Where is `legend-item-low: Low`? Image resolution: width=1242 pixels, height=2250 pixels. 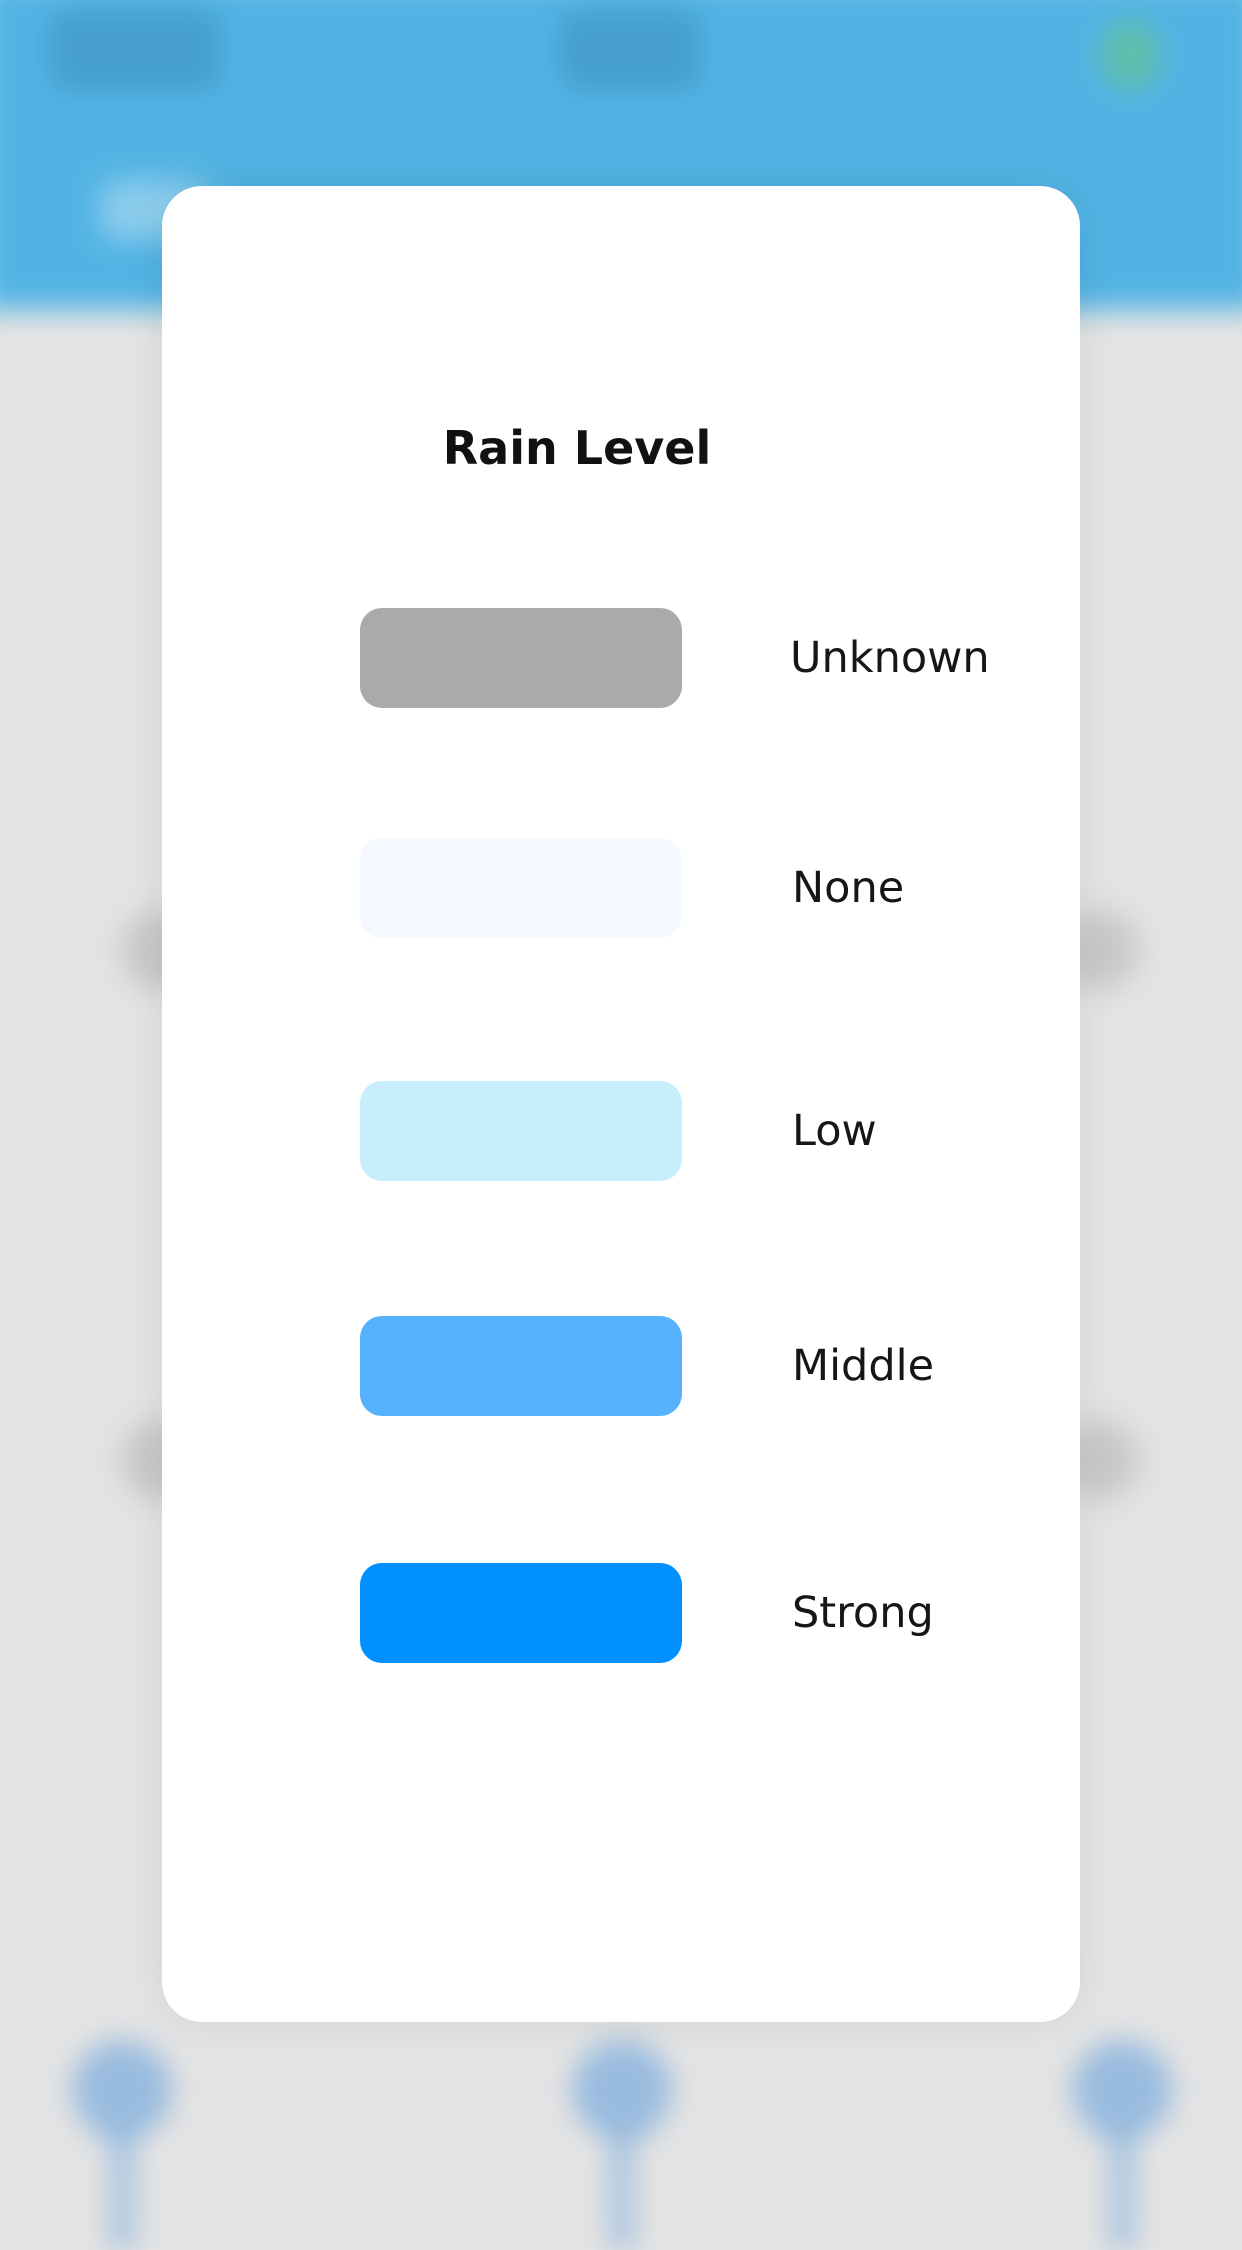 legend-item-low: Low is located at coordinates (621, 1131).